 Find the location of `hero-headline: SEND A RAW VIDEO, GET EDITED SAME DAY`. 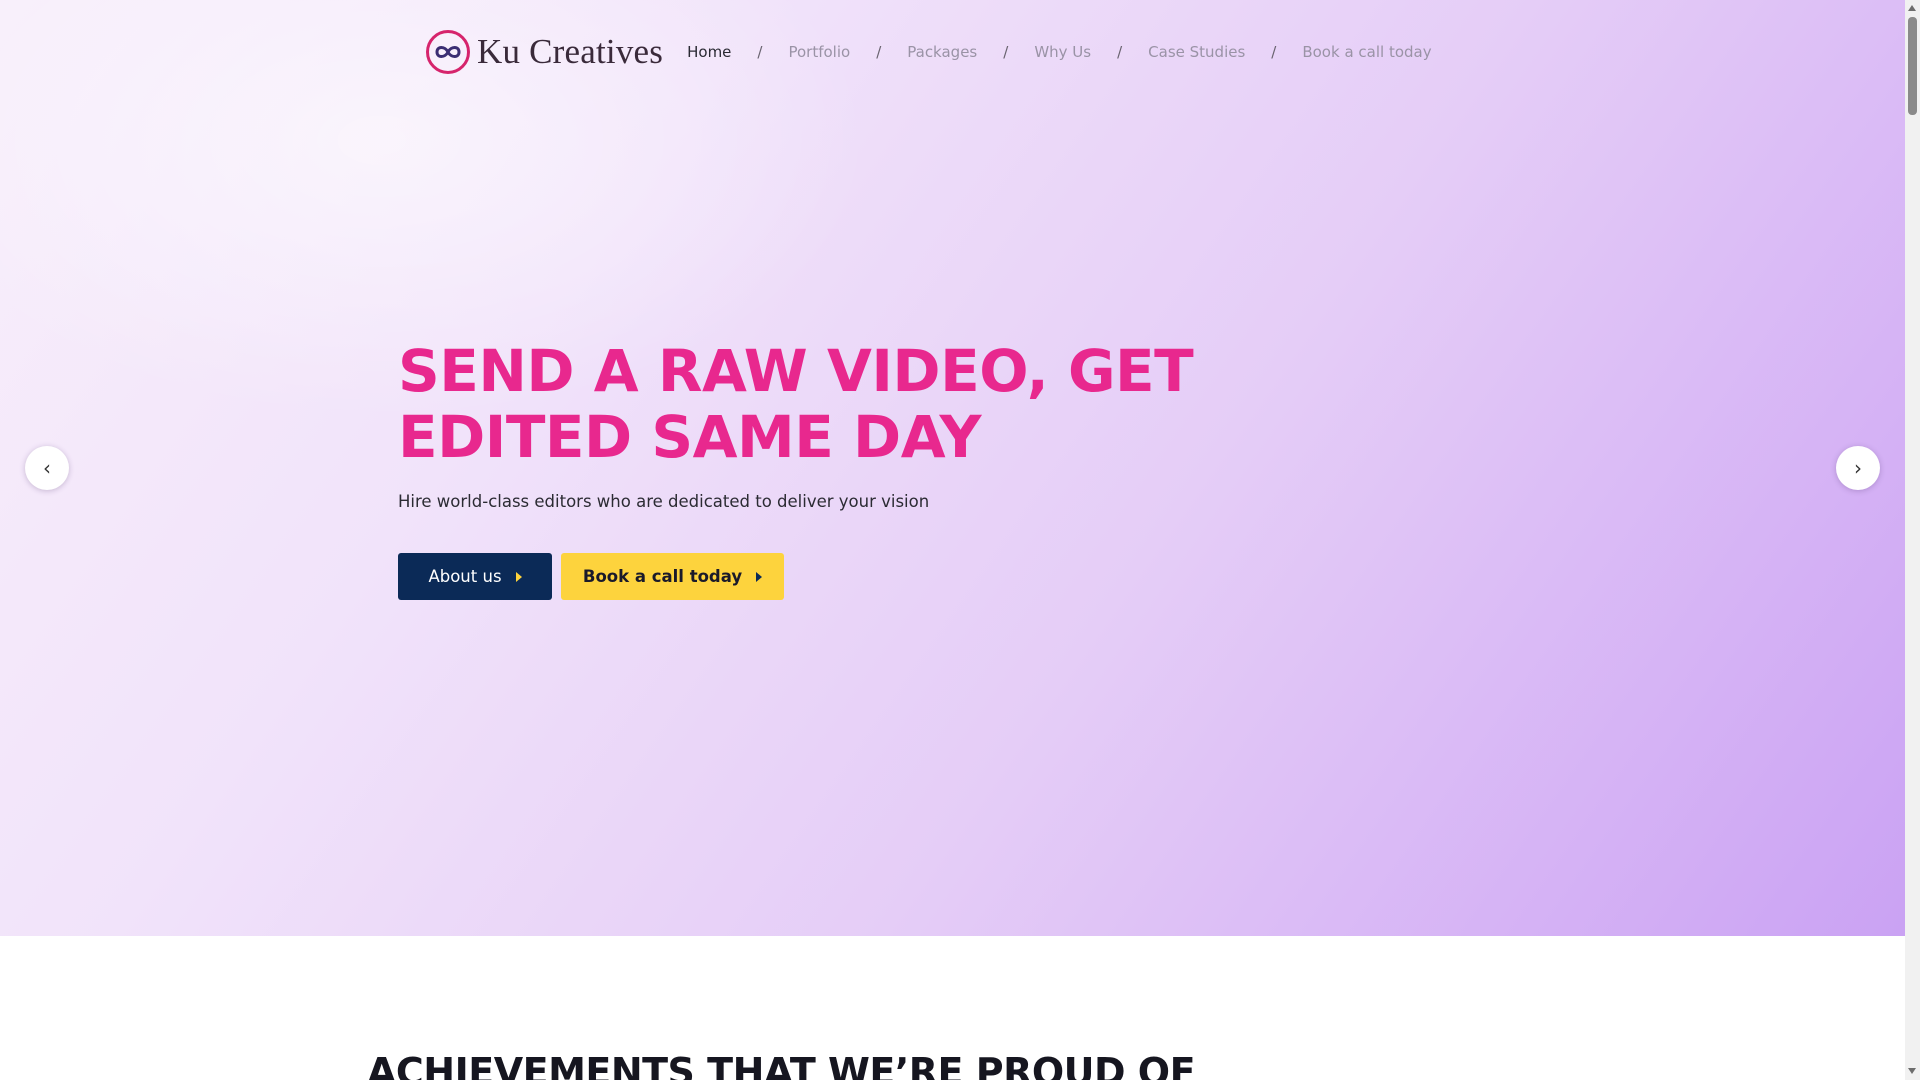

hero-headline: SEND A RAW VIDEO, GET EDITED SAME DAY is located at coordinates (808, 404).